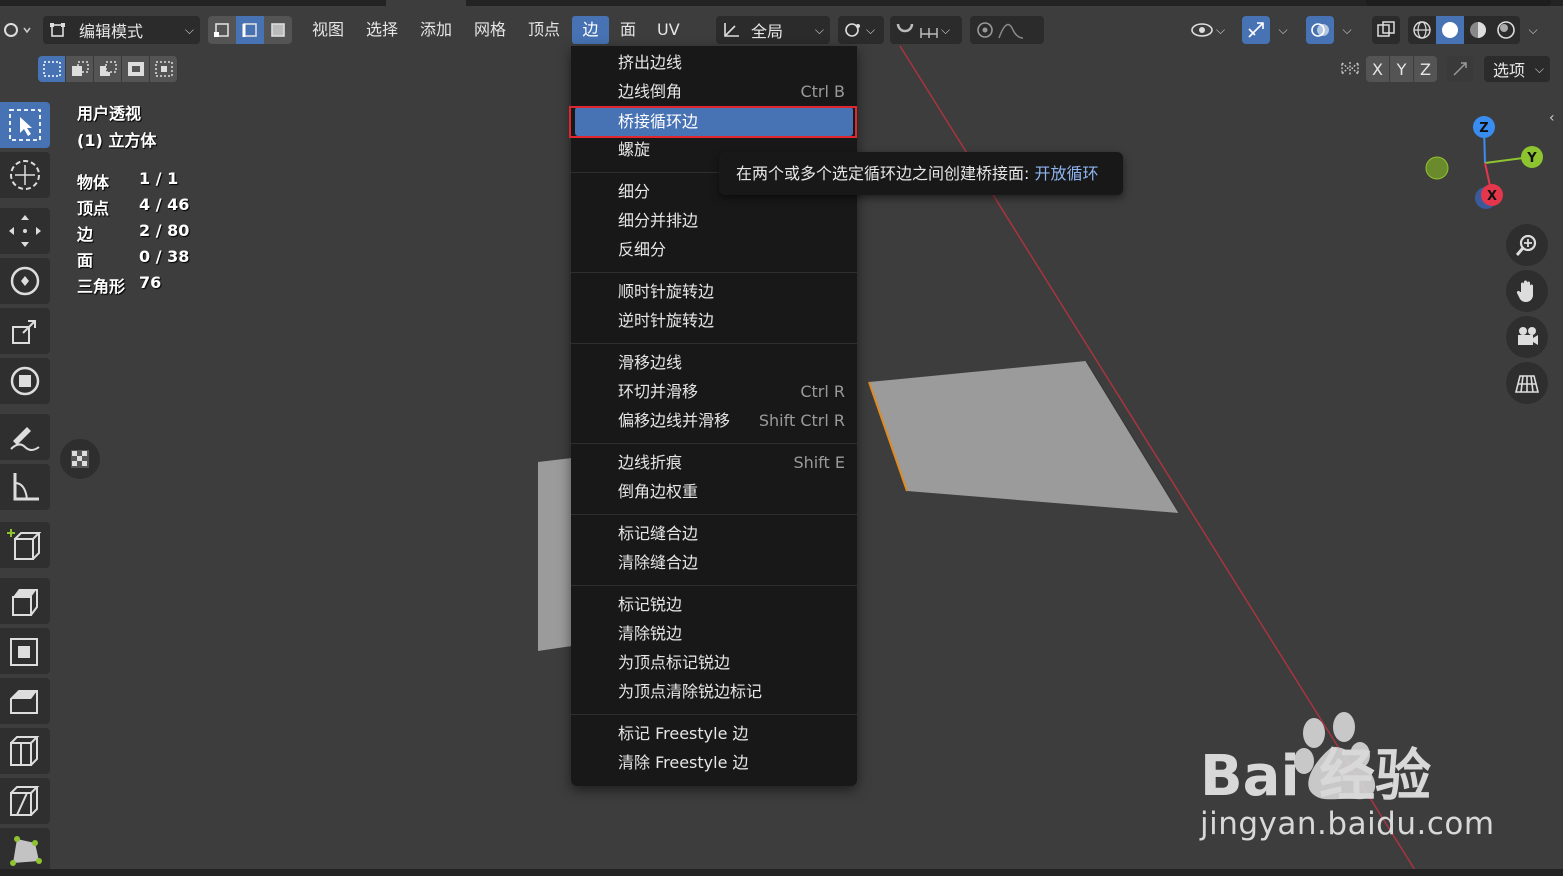 The height and width of the screenshot is (876, 1563). Describe the element at coordinates (117, 140) in the screenshot. I see `object-name: (1) 立方体` at that location.